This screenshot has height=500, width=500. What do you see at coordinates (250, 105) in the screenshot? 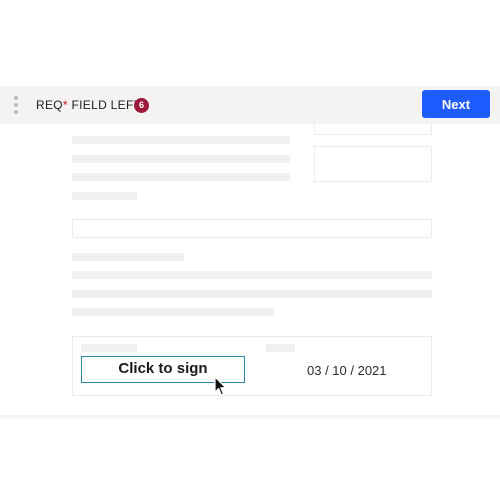
I see `signing-toolbar: REQ* FIELD LEFT Next` at bounding box center [250, 105].